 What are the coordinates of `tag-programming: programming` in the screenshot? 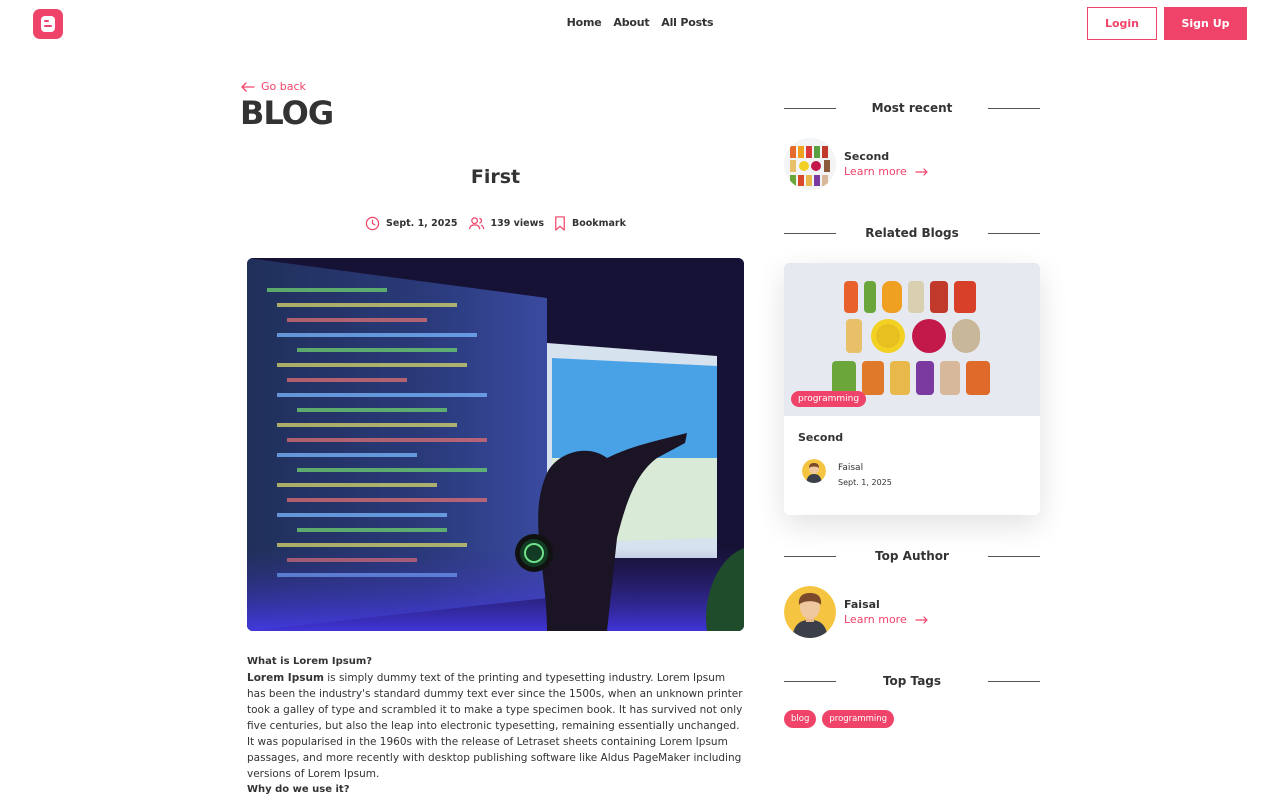 It's located at (858, 719).